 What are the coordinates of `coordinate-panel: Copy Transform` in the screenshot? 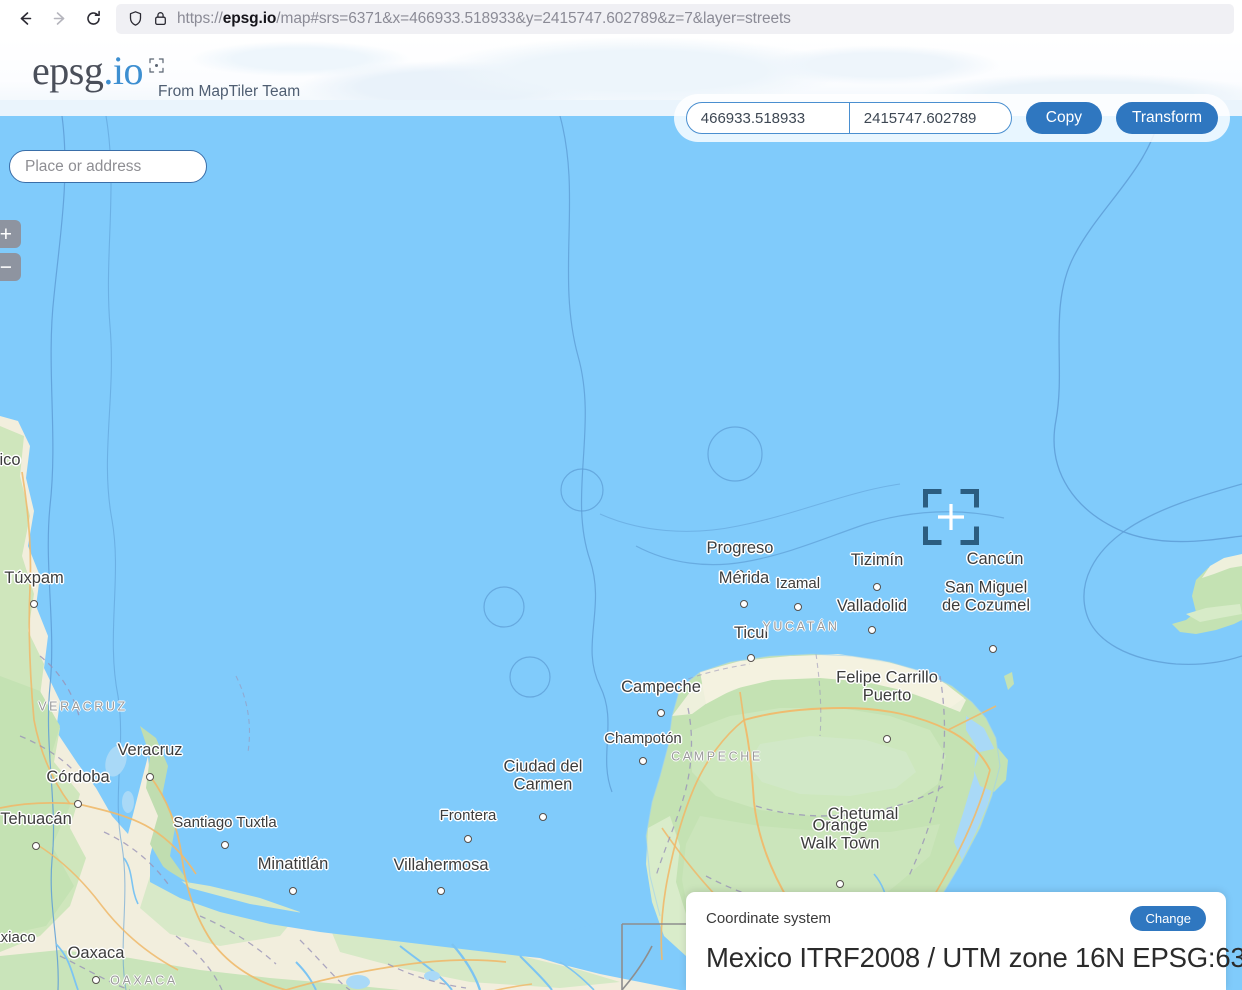 It's located at (951, 118).